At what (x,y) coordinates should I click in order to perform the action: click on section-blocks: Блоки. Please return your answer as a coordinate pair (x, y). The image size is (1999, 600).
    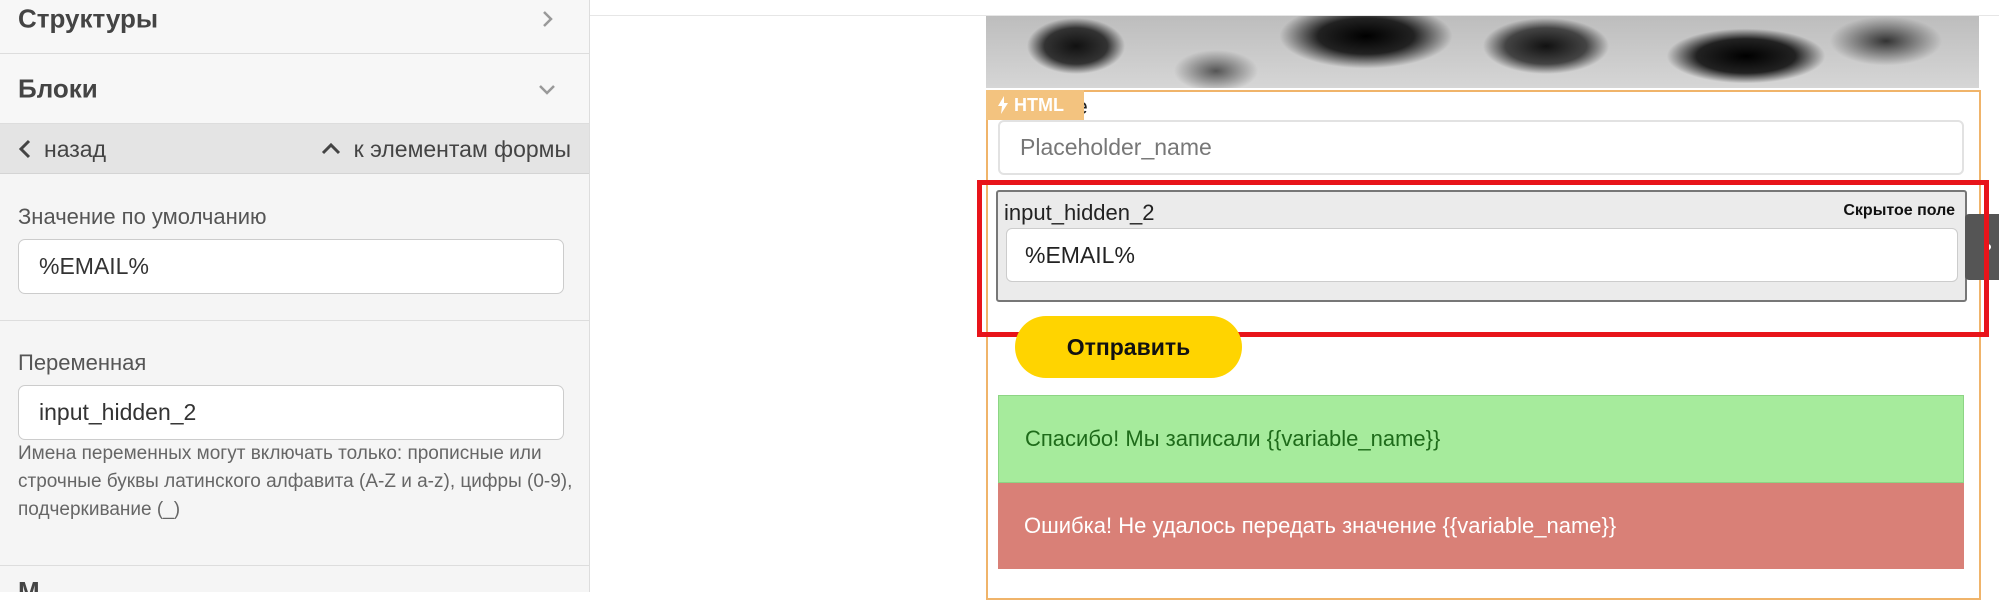
    Looking at the image, I should click on (294, 89).